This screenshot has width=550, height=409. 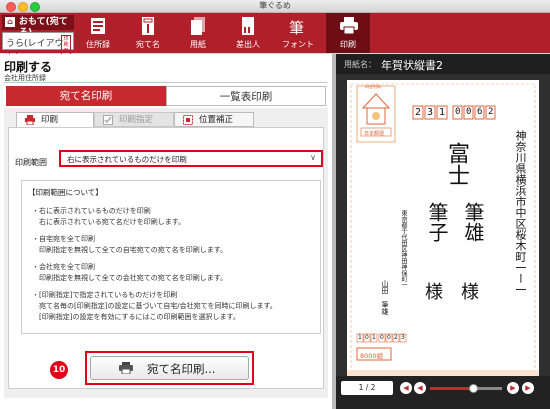 I want to click on page-slider-fill, so click(x=452, y=388).